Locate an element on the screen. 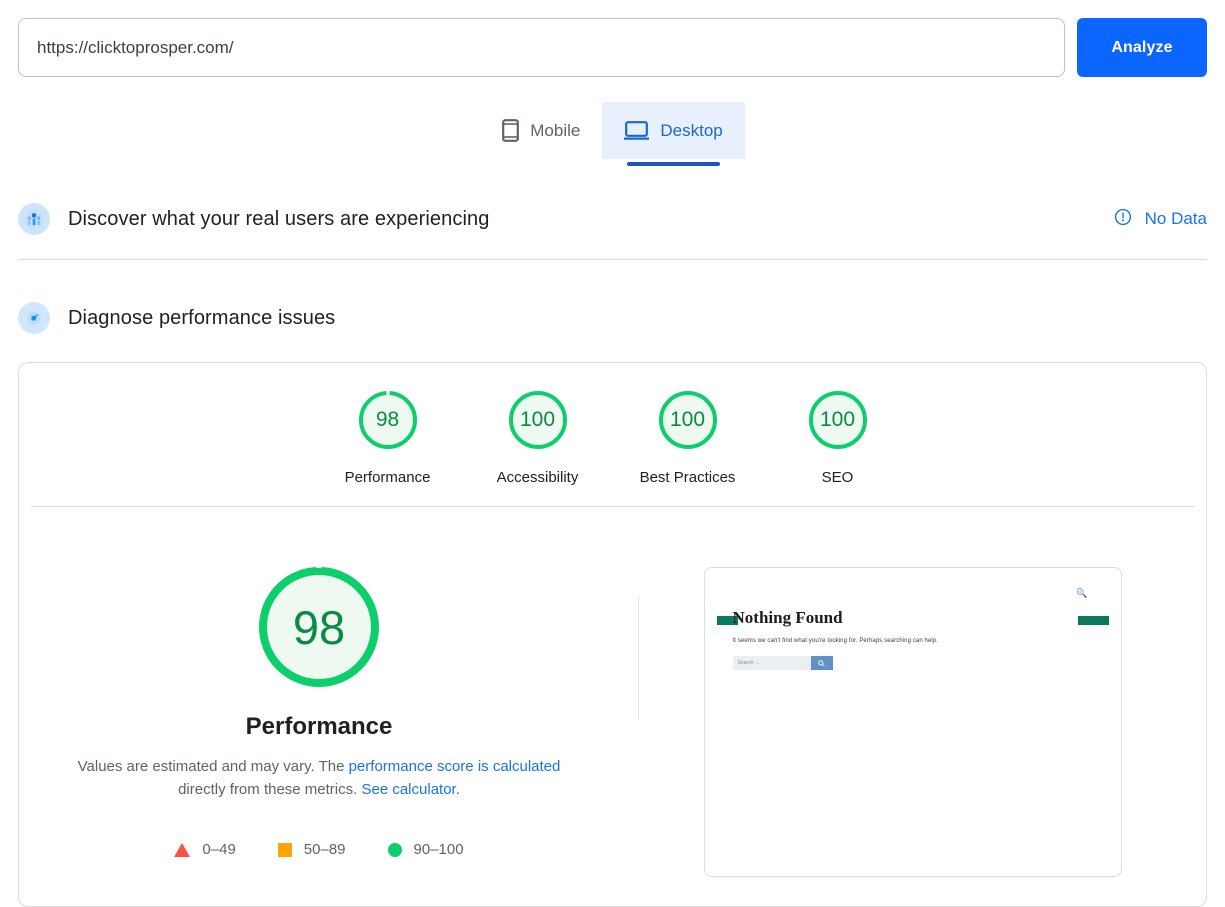 The height and width of the screenshot is (907, 1225). desktop-icon is located at coordinates (637, 130).